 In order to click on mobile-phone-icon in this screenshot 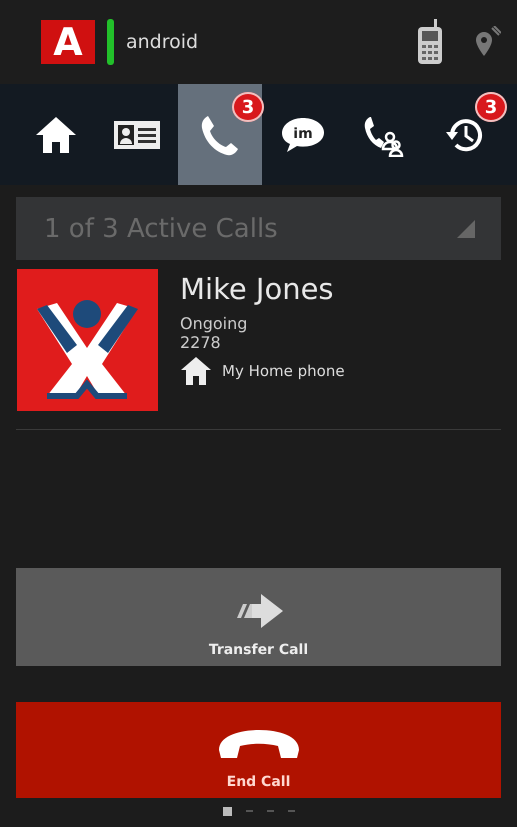, I will do `click(430, 42)`.